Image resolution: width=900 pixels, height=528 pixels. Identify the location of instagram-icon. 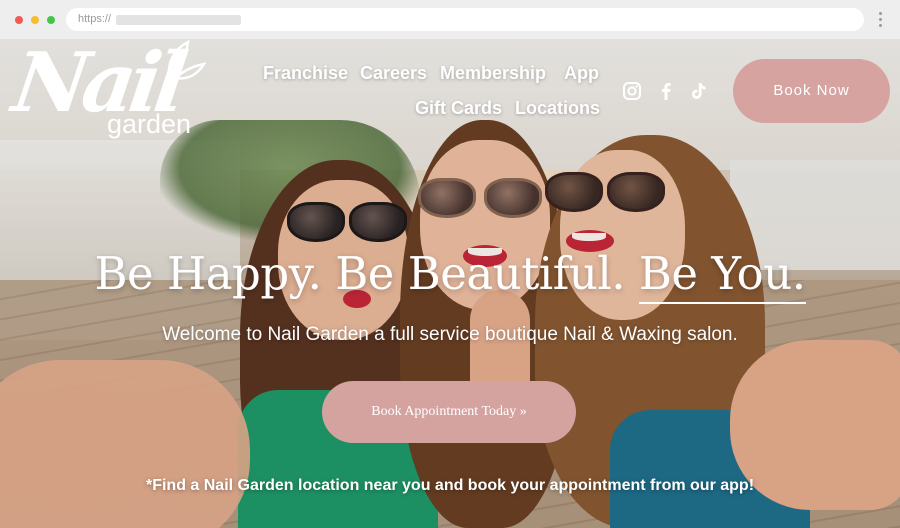
(632, 91).